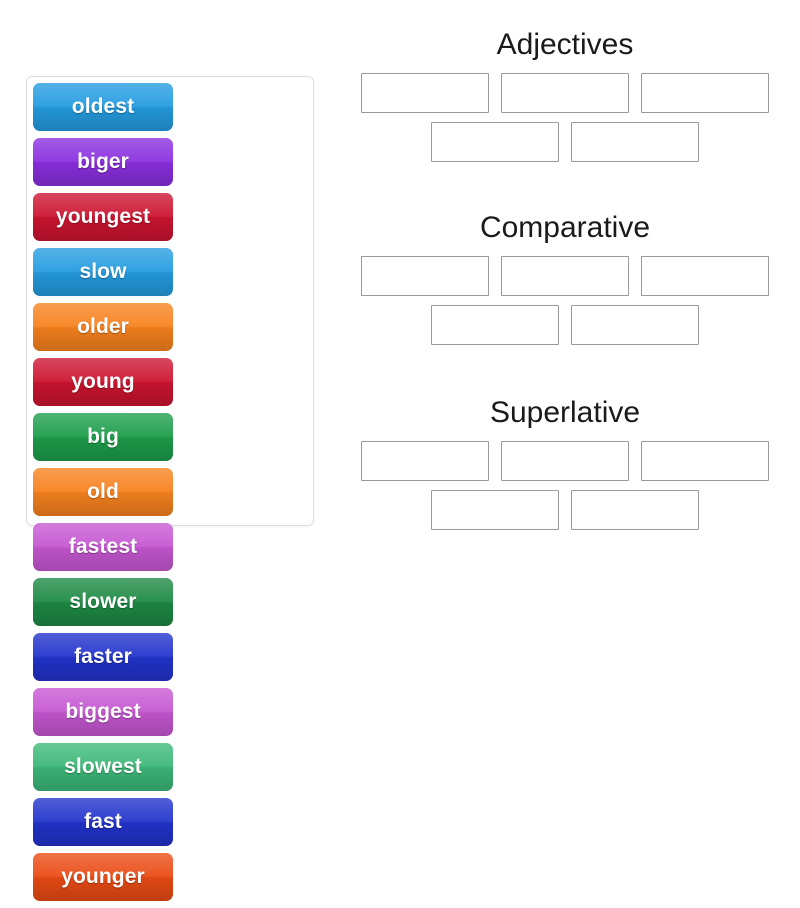  I want to click on word-tile: faster, so click(103, 657).